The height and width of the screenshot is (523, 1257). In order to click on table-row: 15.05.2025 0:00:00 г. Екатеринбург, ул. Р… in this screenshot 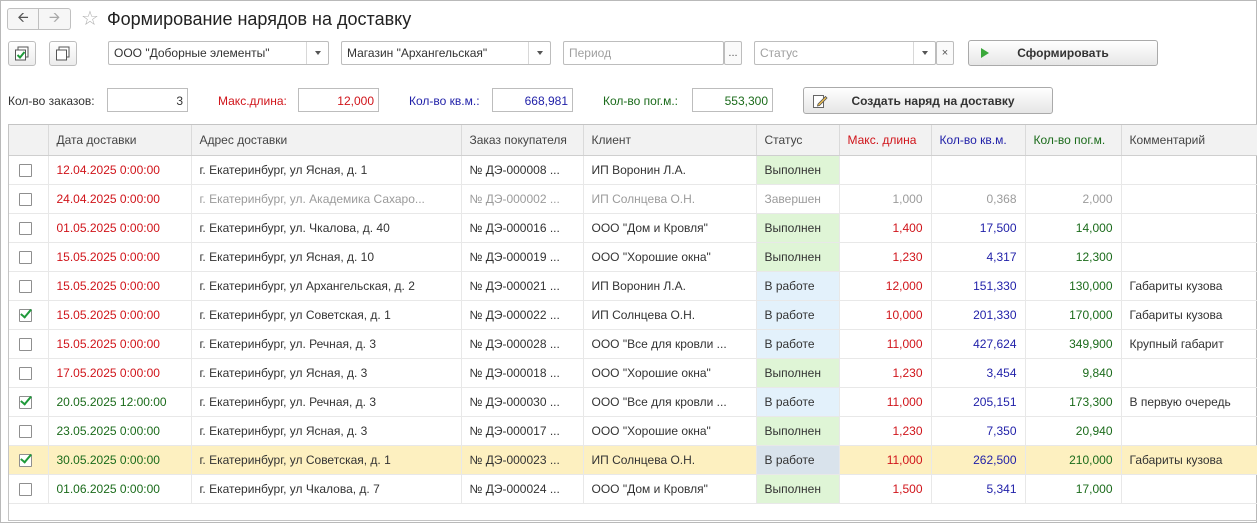, I will do `click(633, 344)`.